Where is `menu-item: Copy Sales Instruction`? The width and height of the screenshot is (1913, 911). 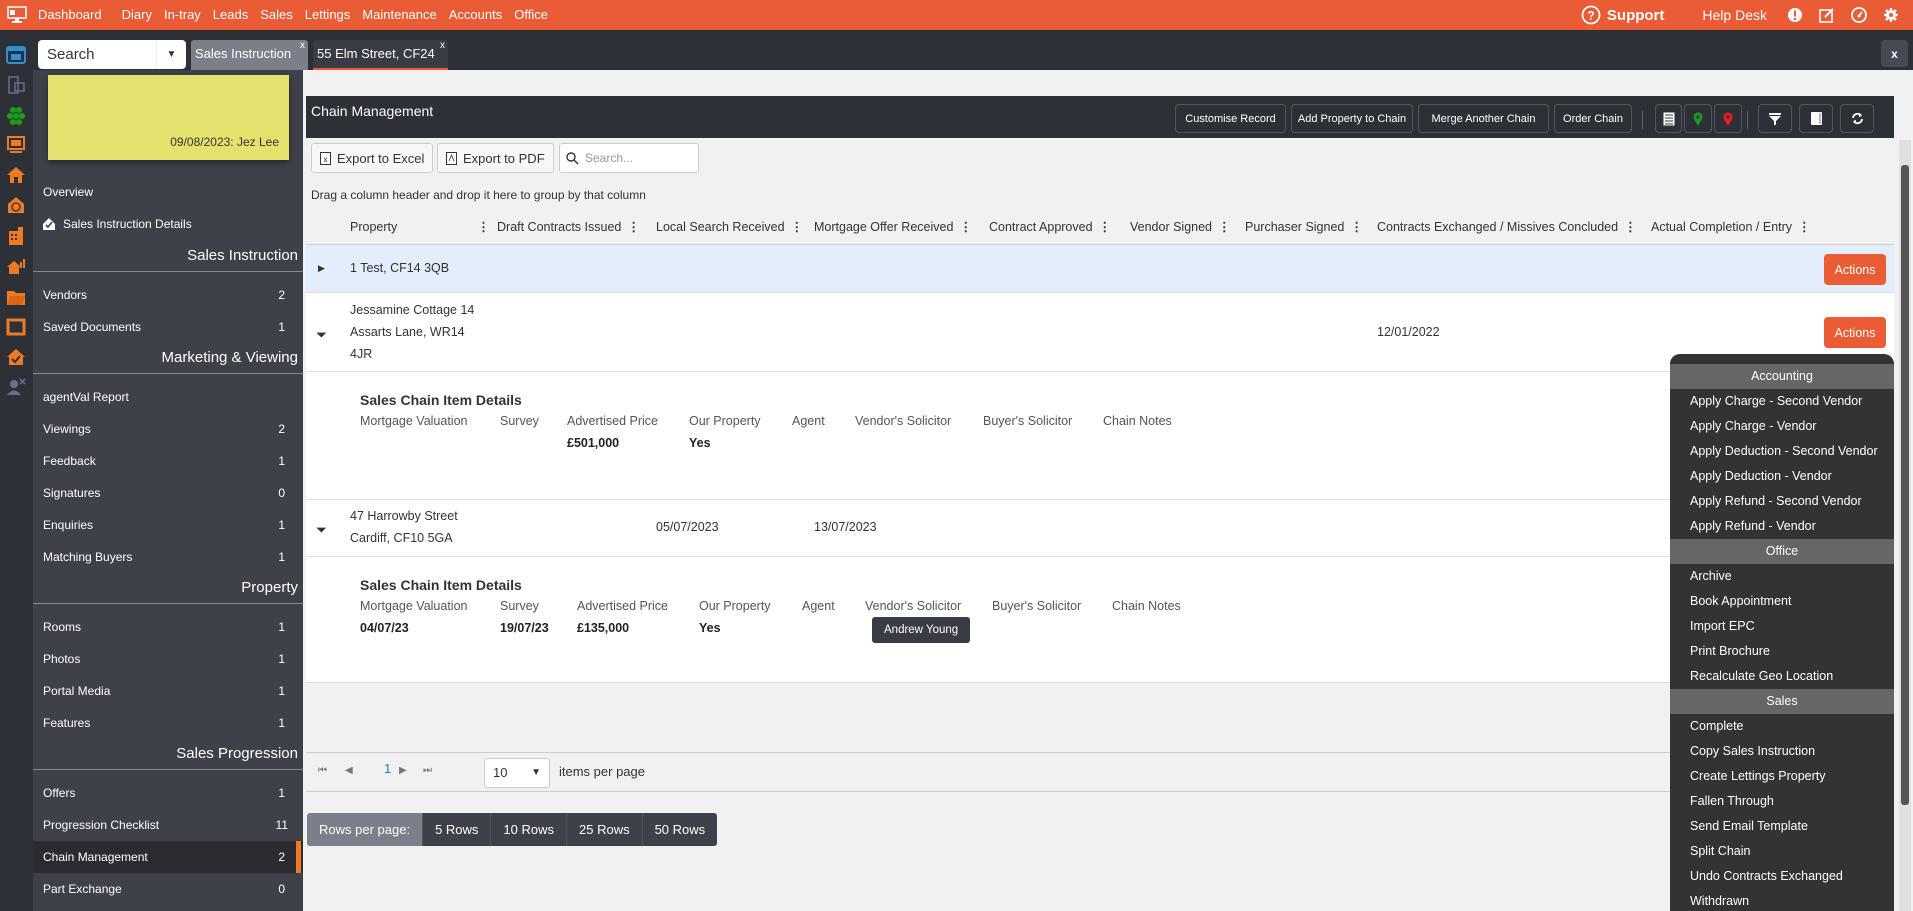
menu-item: Copy Sales Instruction is located at coordinates (1782, 751).